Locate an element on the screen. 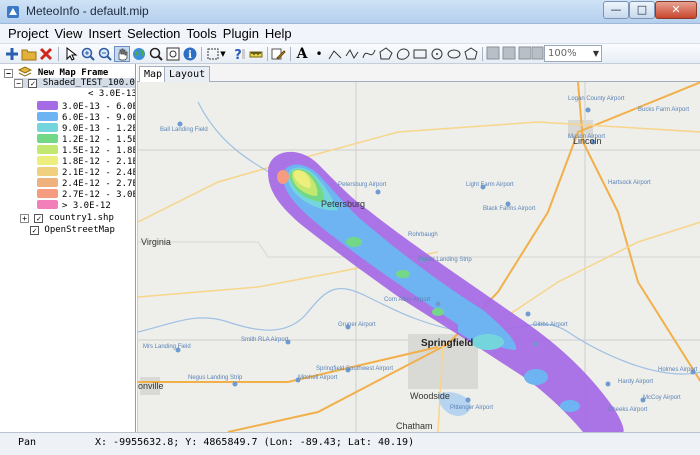 The image size is (700, 455). identify-icon: i is located at coordinates (190, 54).